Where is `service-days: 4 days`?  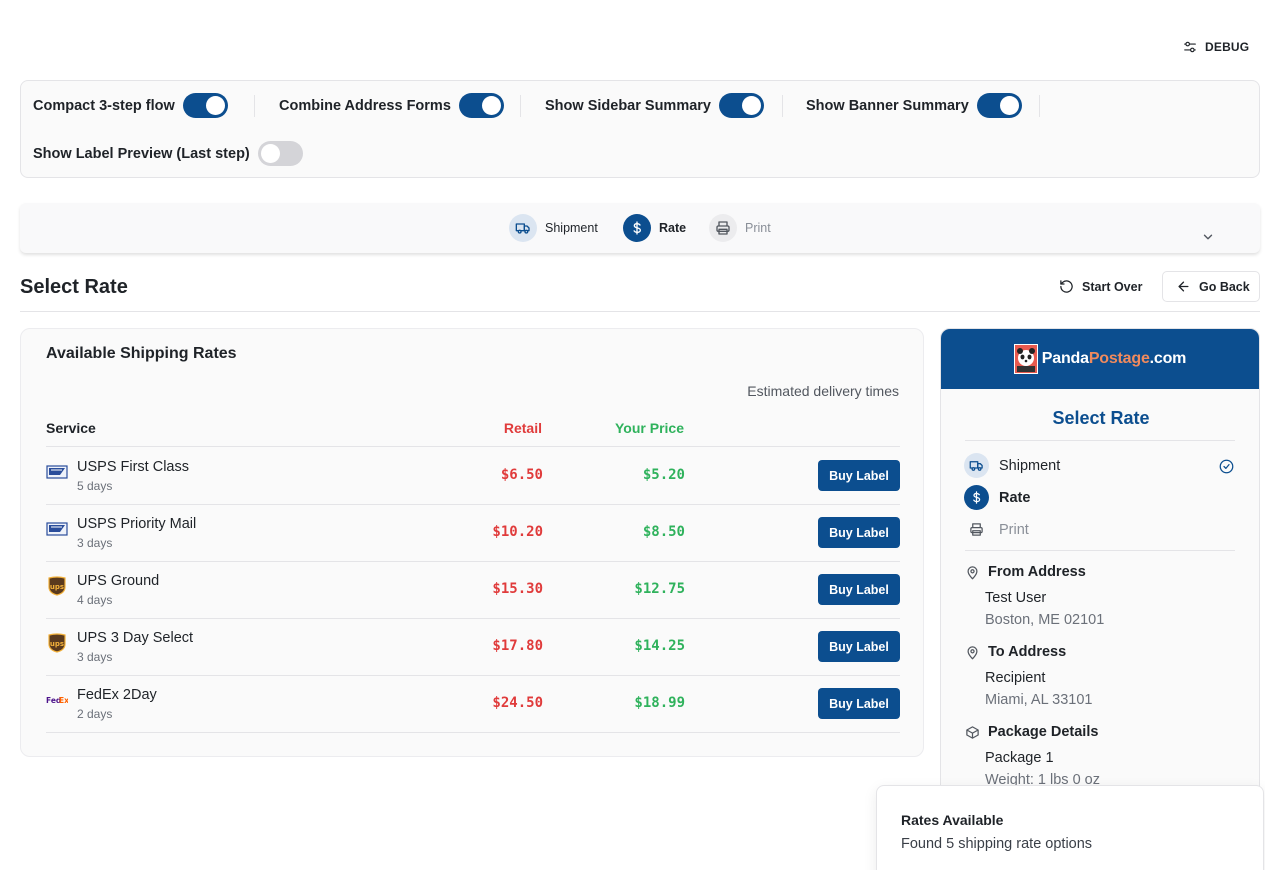 service-days: 4 days is located at coordinates (95, 600).